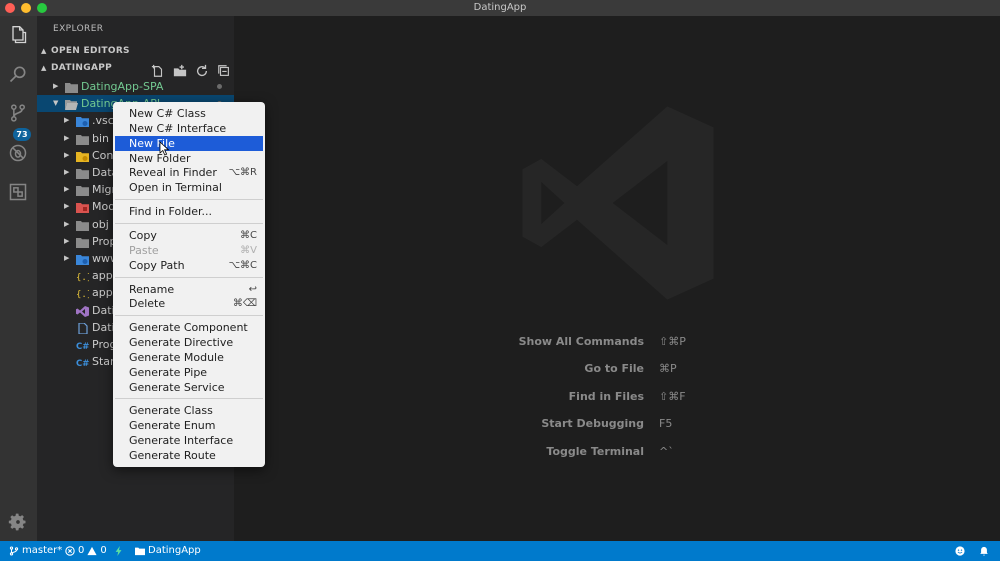 The image size is (1000, 561). What do you see at coordinates (168, 551) in the screenshot?
I see `folder-indicator: DatingApp` at bounding box center [168, 551].